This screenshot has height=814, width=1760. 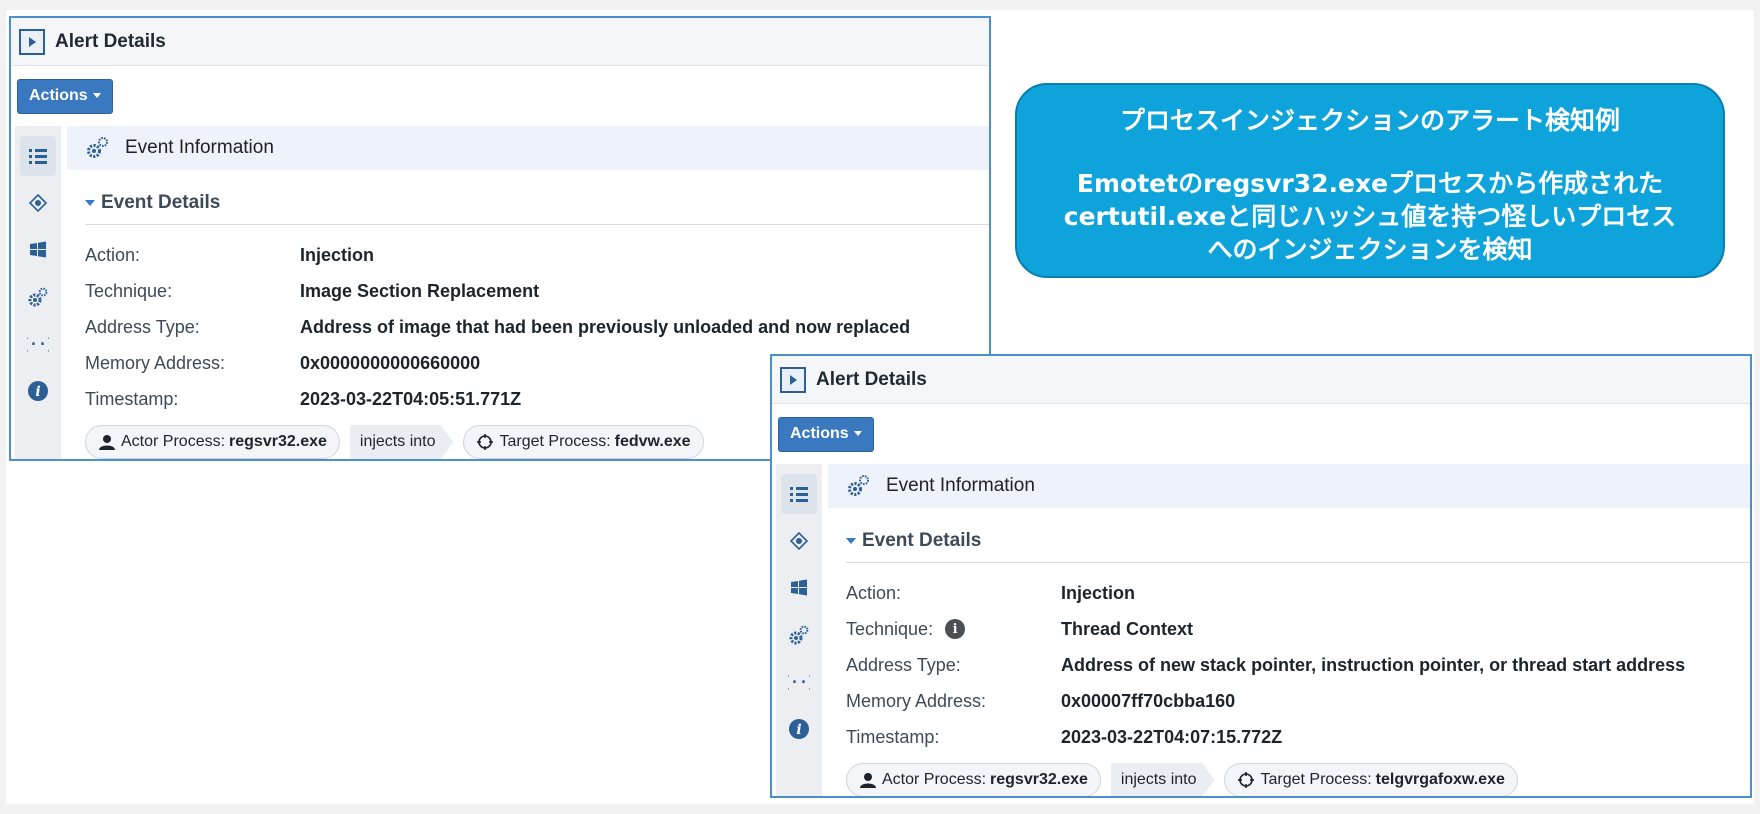 What do you see at coordinates (1298, 701) in the screenshot?
I see `field-row-memory-address: Memory Address: 0x00007ff70cbba160` at bounding box center [1298, 701].